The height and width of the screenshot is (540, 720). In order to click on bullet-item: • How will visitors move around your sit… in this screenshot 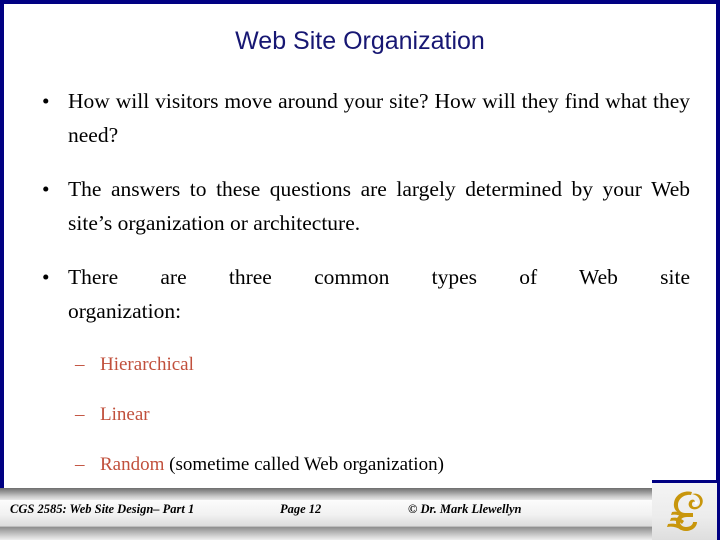, I will do `click(360, 118)`.